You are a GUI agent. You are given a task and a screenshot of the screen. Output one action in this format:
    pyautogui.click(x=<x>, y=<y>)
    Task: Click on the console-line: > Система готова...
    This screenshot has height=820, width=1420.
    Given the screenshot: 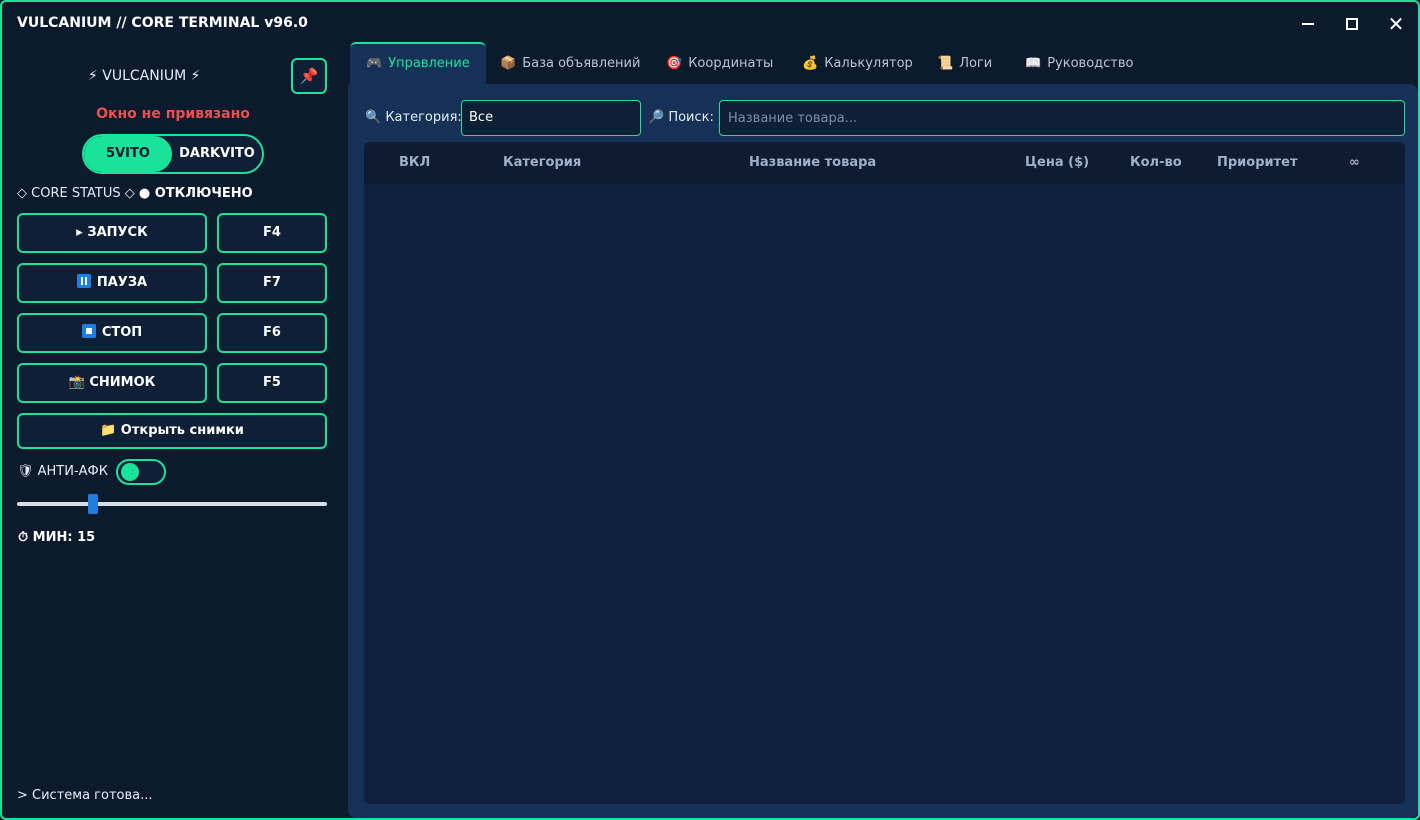 What is the action you would take?
    pyautogui.click(x=85, y=795)
    